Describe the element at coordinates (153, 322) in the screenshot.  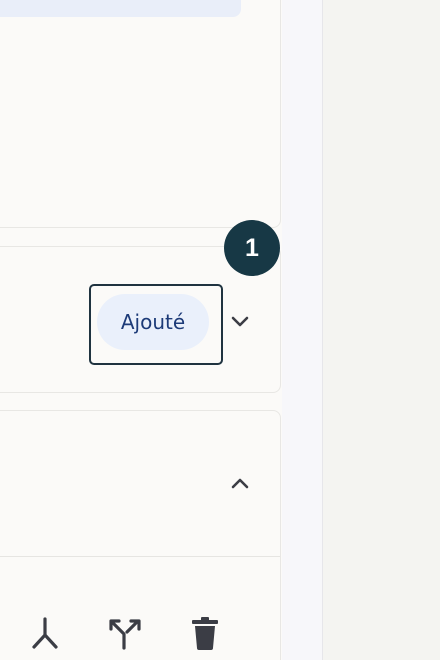
I see `status-badge: Ajouté` at that location.